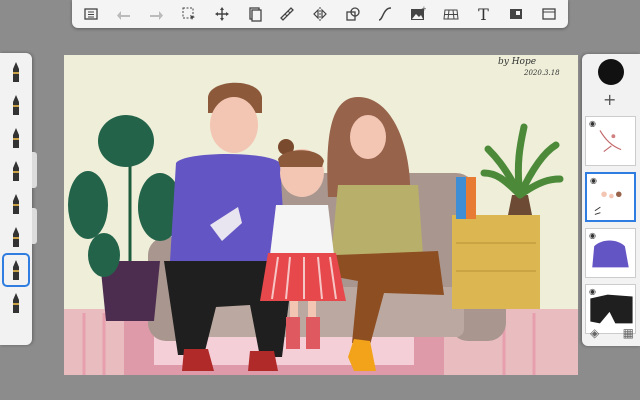  Describe the element at coordinates (287, 14) in the screenshot. I see `ruler-icon` at that location.